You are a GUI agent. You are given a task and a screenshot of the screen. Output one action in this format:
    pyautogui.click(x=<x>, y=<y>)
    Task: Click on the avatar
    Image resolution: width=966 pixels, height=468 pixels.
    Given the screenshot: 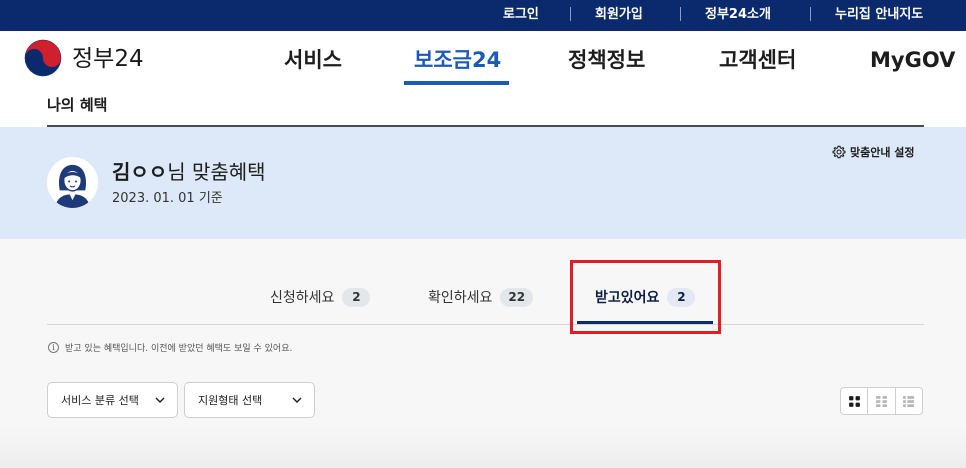 What is the action you would take?
    pyautogui.click(x=72, y=182)
    